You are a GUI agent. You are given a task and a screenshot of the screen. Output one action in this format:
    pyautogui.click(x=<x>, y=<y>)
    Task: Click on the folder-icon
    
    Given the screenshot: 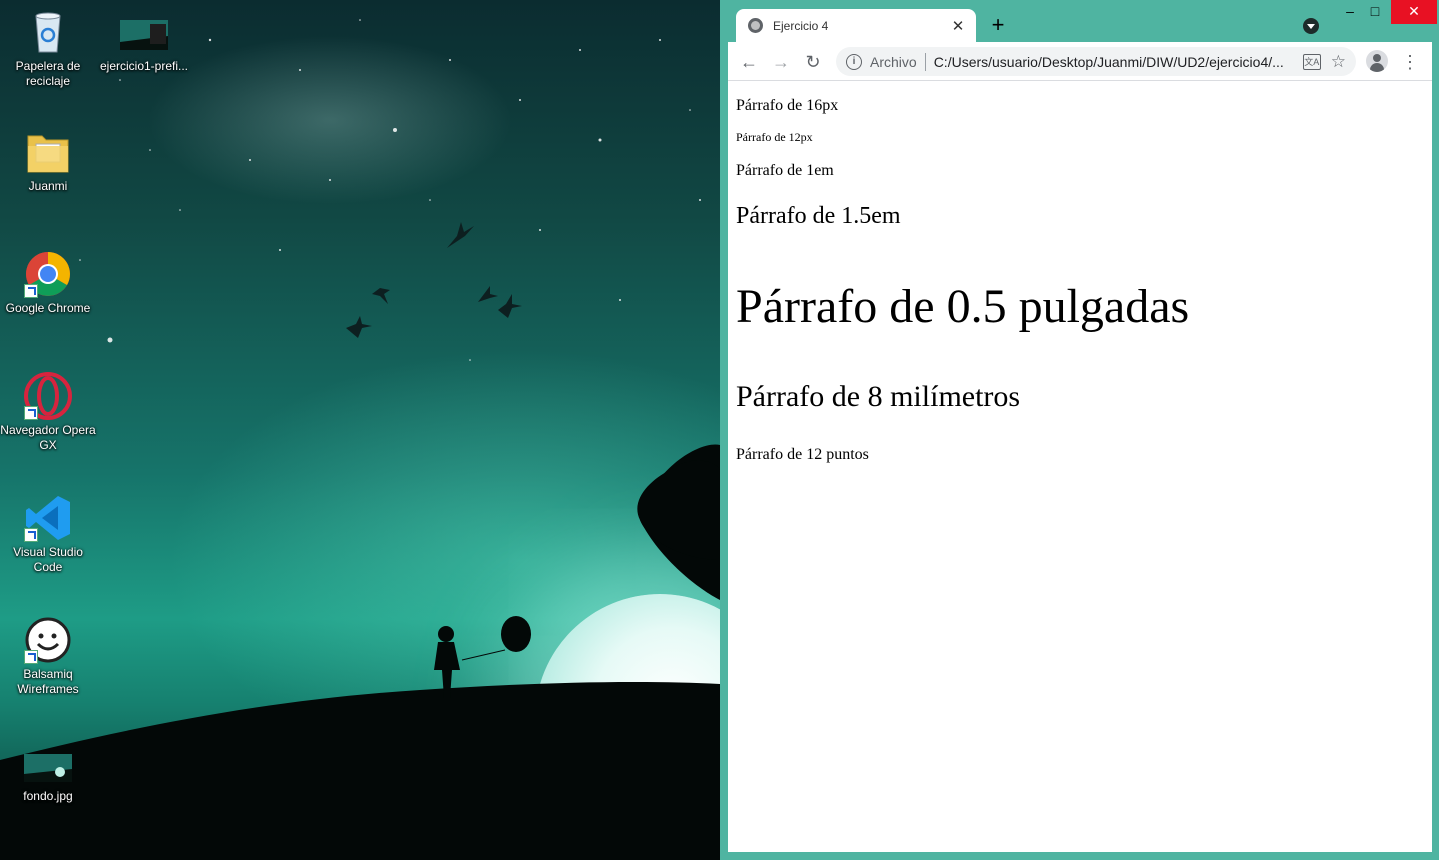 What is the action you would take?
    pyautogui.click(x=48, y=152)
    